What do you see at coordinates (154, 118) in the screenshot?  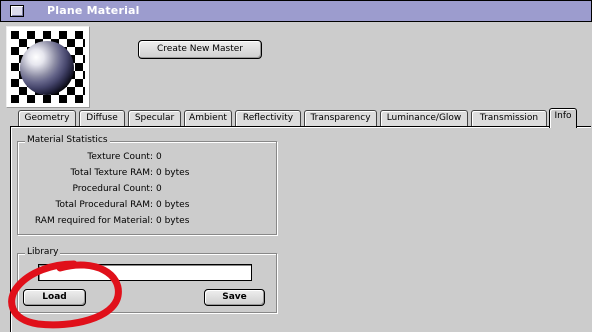 I see `tab-specular: Specular` at bounding box center [154, 118].